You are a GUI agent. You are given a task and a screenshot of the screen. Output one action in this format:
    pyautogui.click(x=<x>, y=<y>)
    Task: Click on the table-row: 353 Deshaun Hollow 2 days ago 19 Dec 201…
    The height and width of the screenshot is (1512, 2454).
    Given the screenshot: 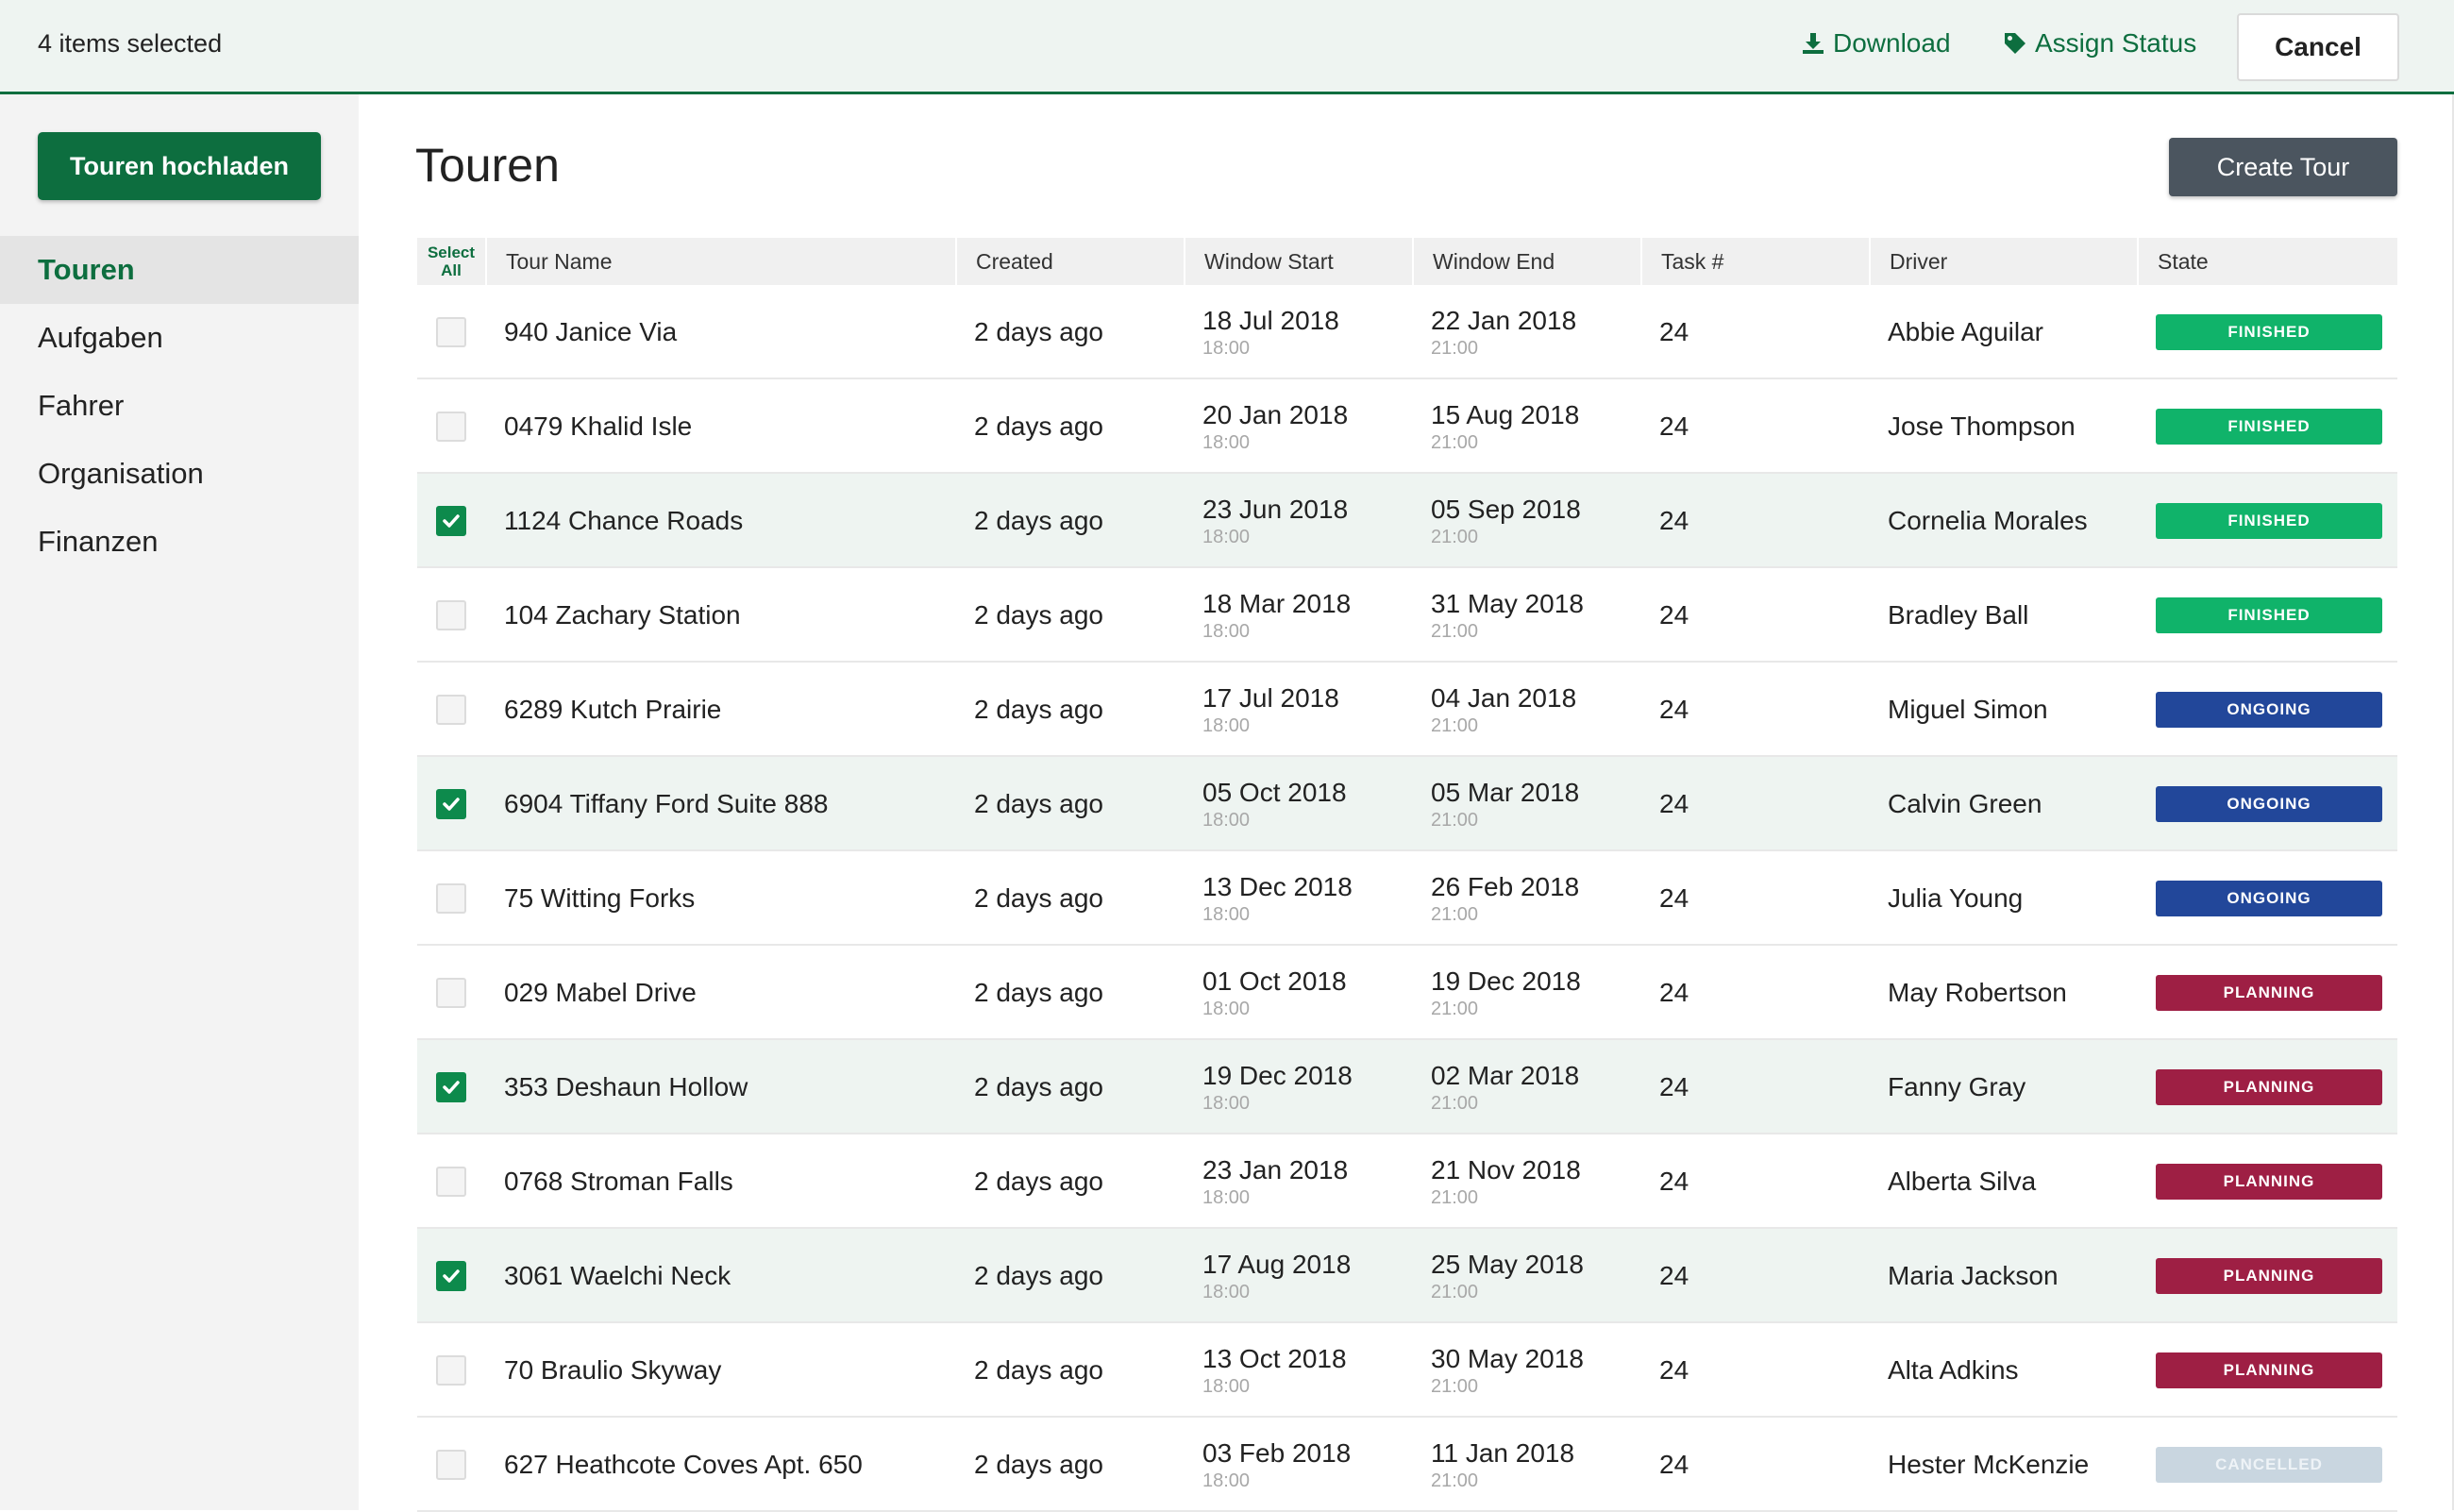 What is the action you would take?
    pyautogui.click(x=1407, y=1087)
    